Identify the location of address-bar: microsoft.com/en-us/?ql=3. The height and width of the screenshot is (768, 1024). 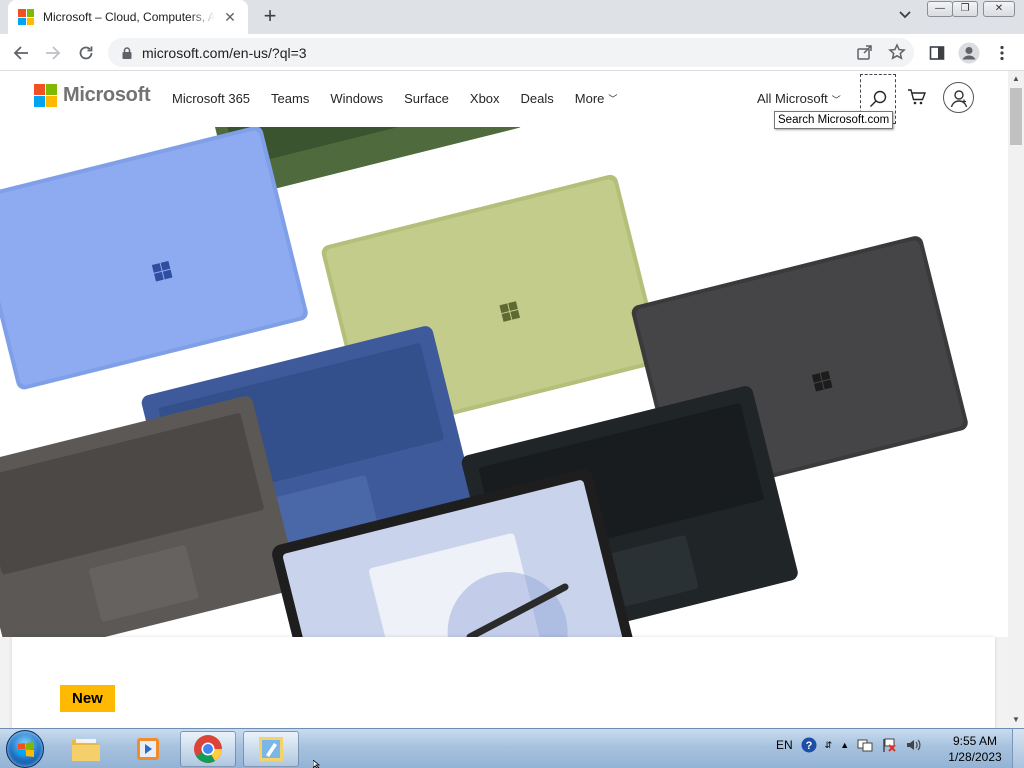
(511, 52).